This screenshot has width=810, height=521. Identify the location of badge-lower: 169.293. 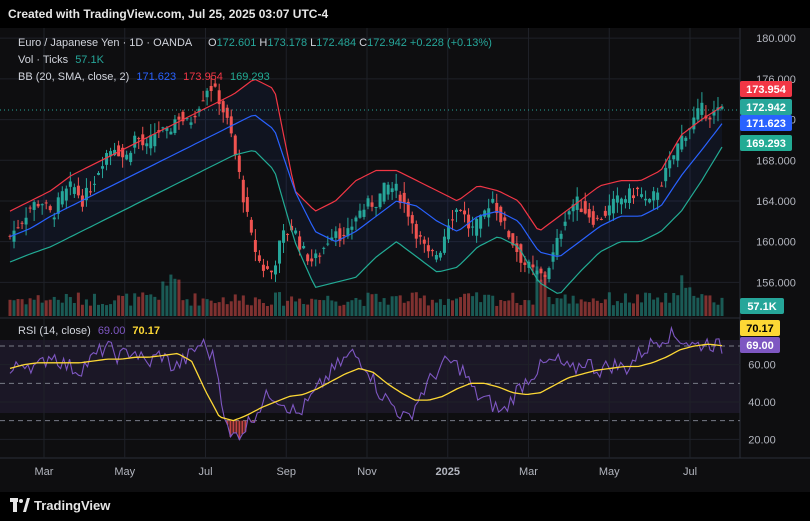
(766, 143).